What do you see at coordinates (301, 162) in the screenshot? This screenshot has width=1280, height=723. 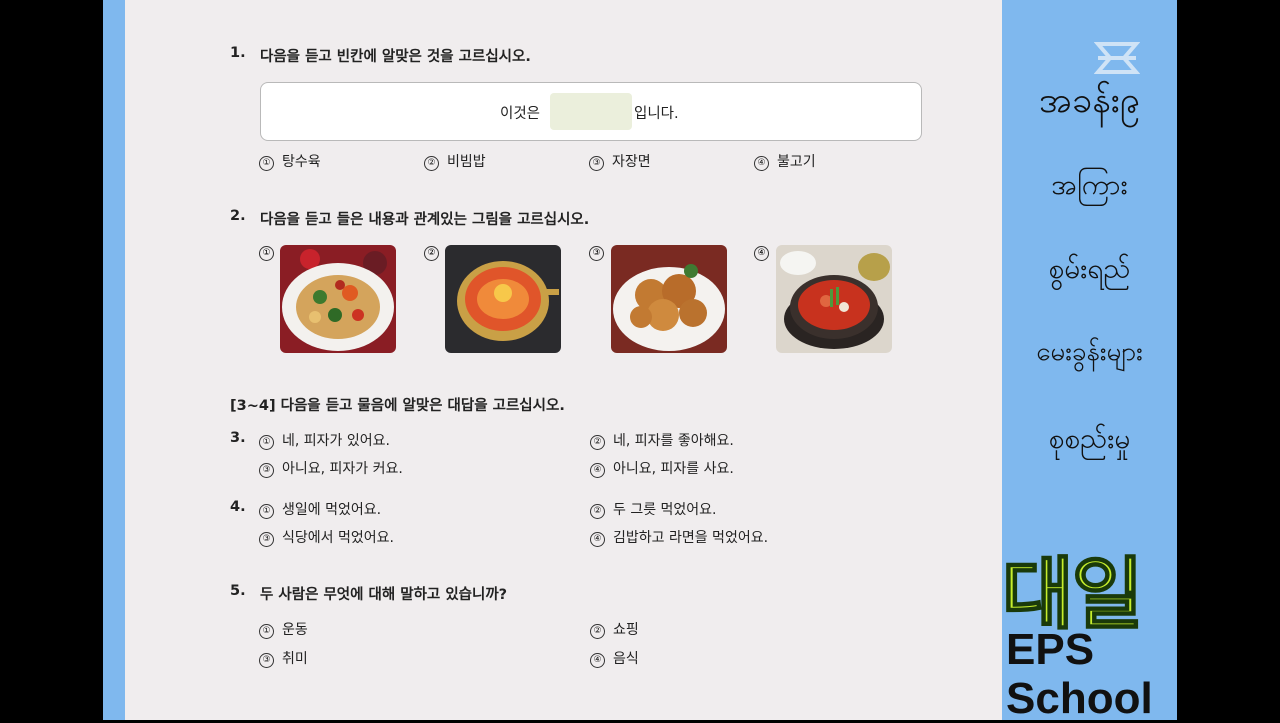 I see `option-text: 탕수육` at bounding box center [301, 162].